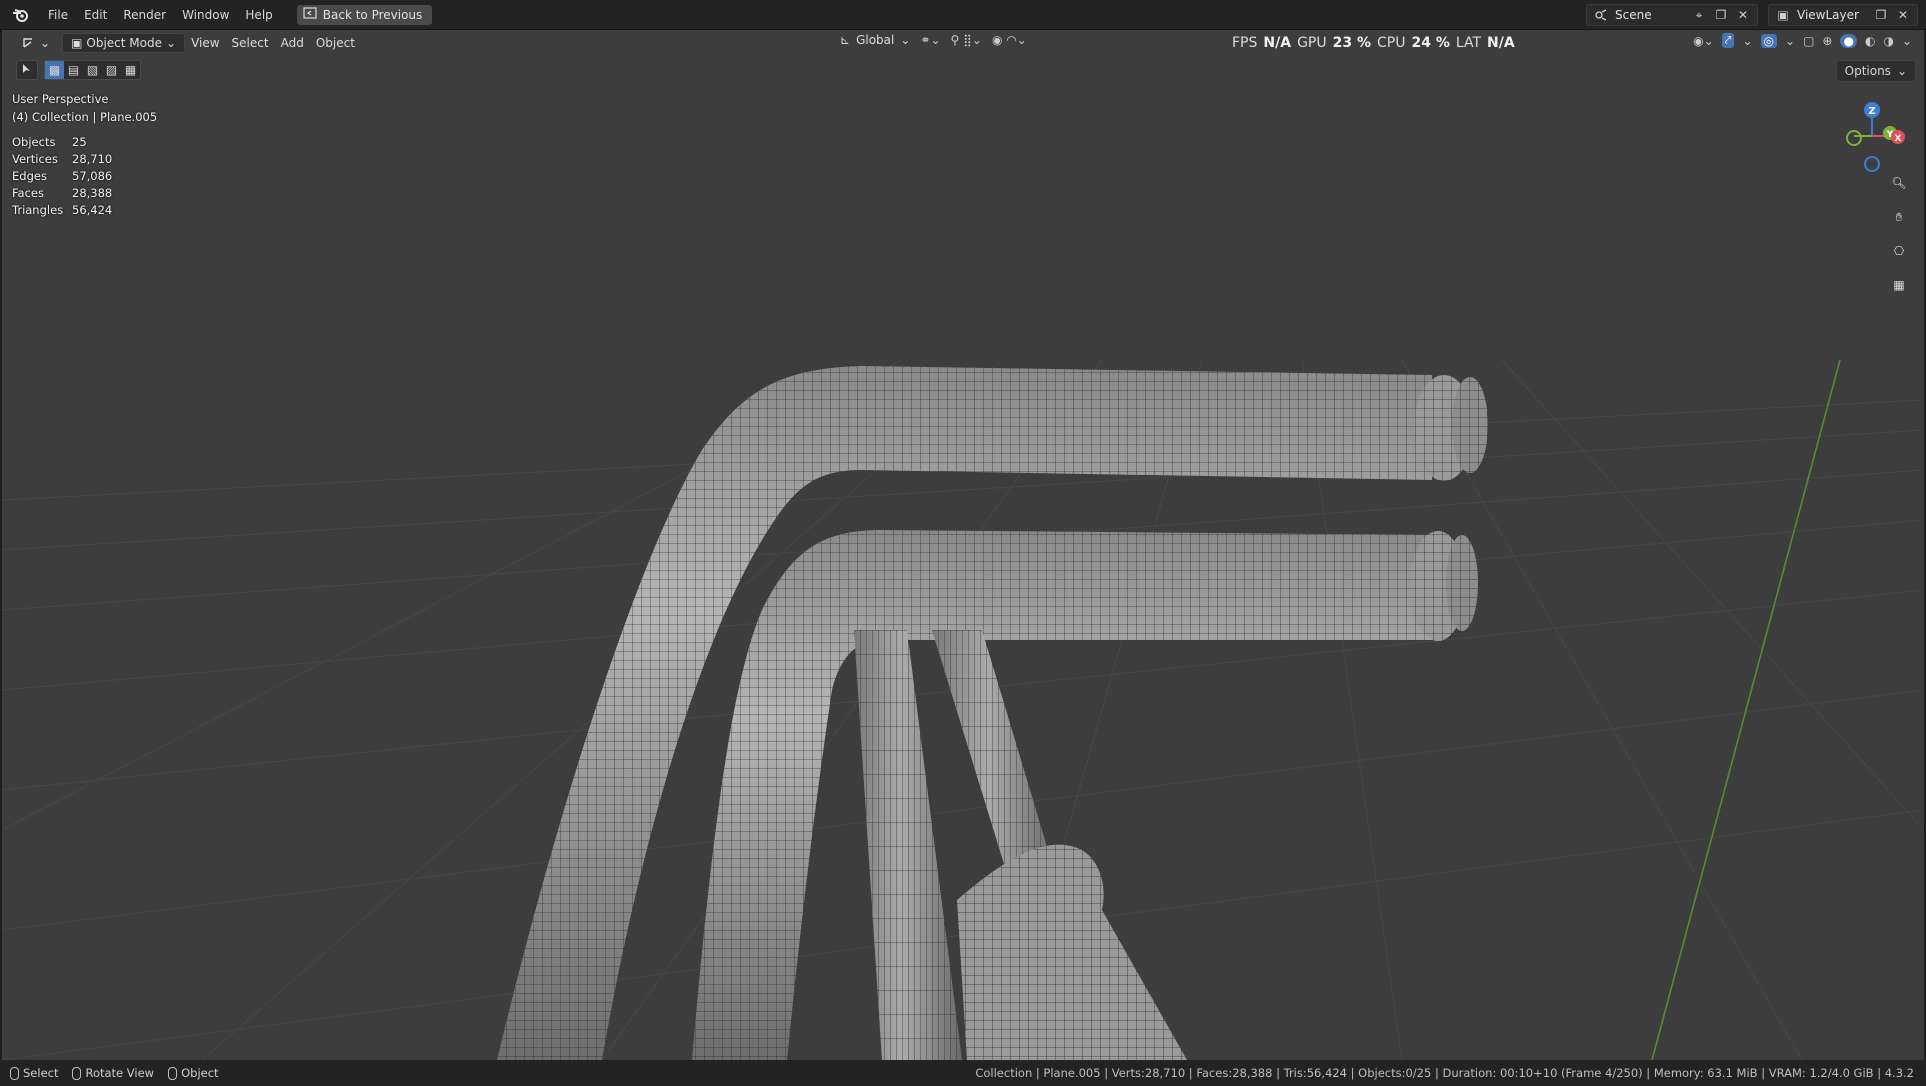 This screenshot has height=1086, width=1926. Describe the element at coordinates (1898, 139) in the screenshot. I see `gizmo-x-label: X` at that location.